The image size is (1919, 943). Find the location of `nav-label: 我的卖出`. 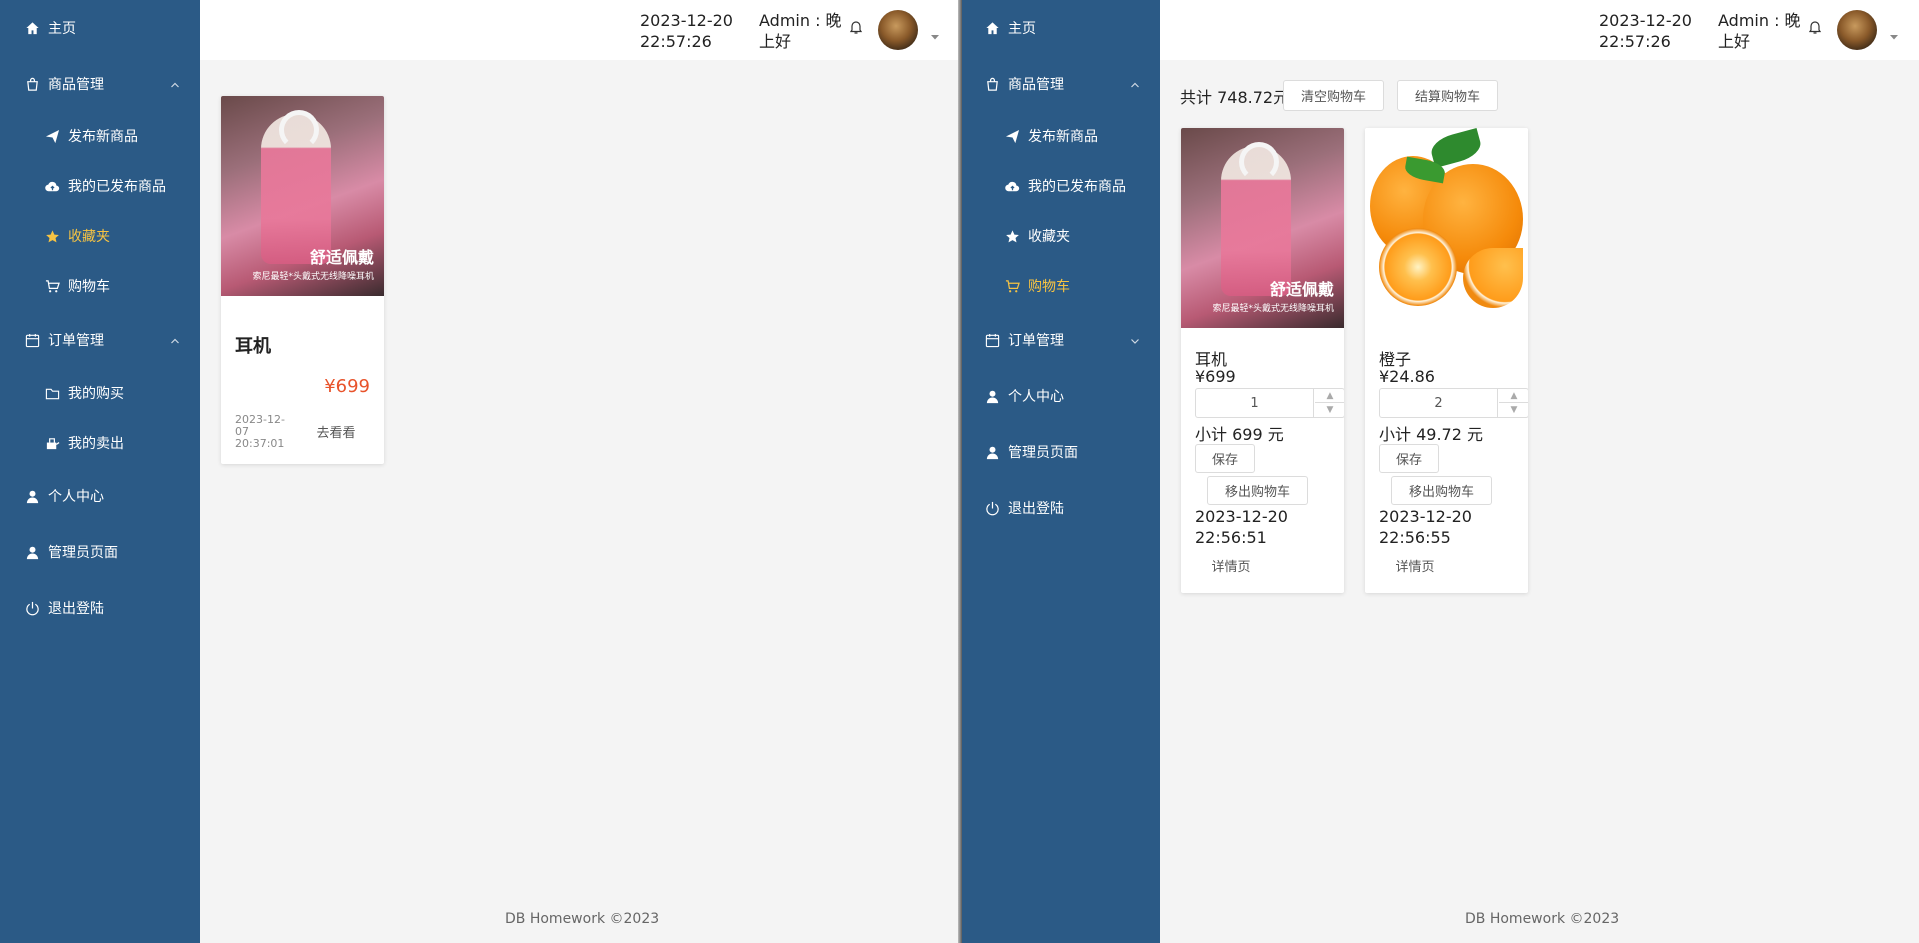

nav-label: 我的卖出 is located at coordinates (96, 444).